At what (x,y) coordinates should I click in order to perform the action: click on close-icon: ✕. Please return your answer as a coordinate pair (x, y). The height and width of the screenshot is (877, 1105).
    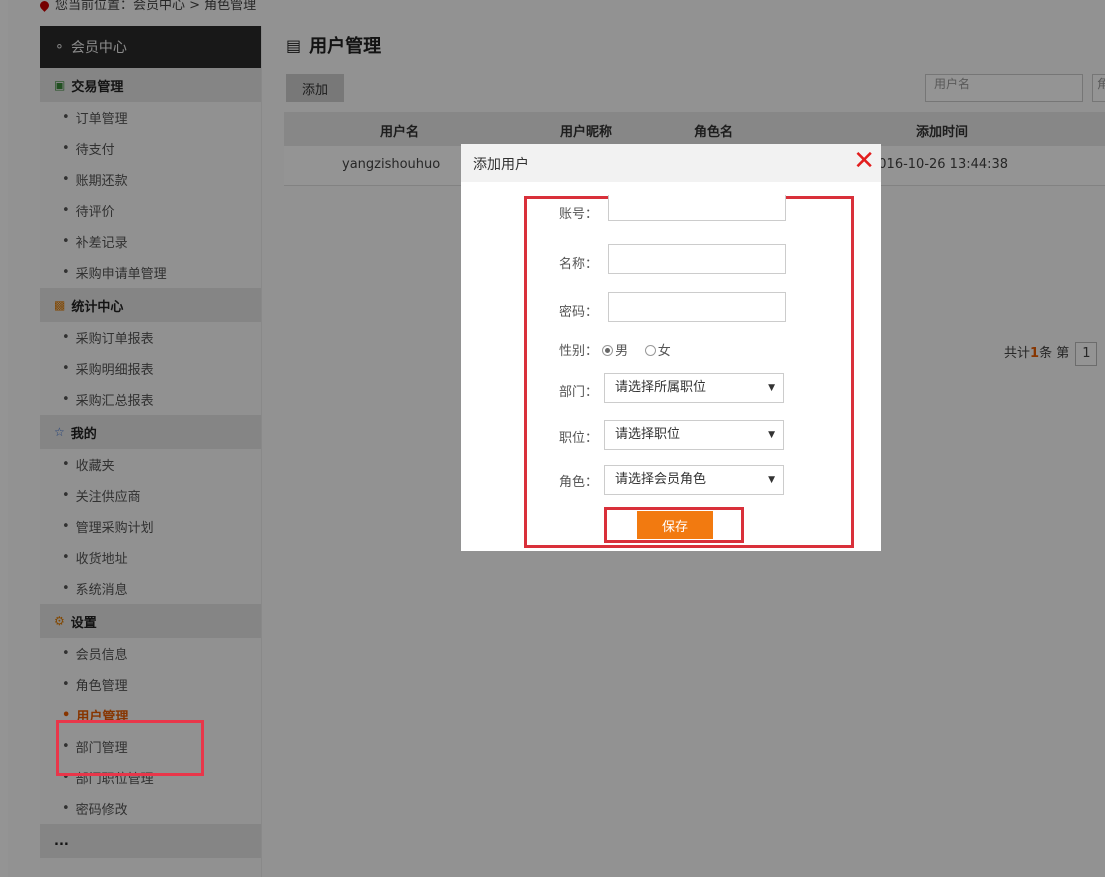
    Looking at the image, I should click on (864, 161).